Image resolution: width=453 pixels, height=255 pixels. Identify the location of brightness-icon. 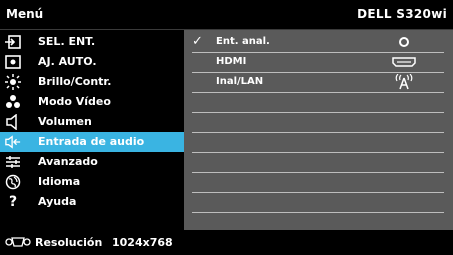
(13, 82).